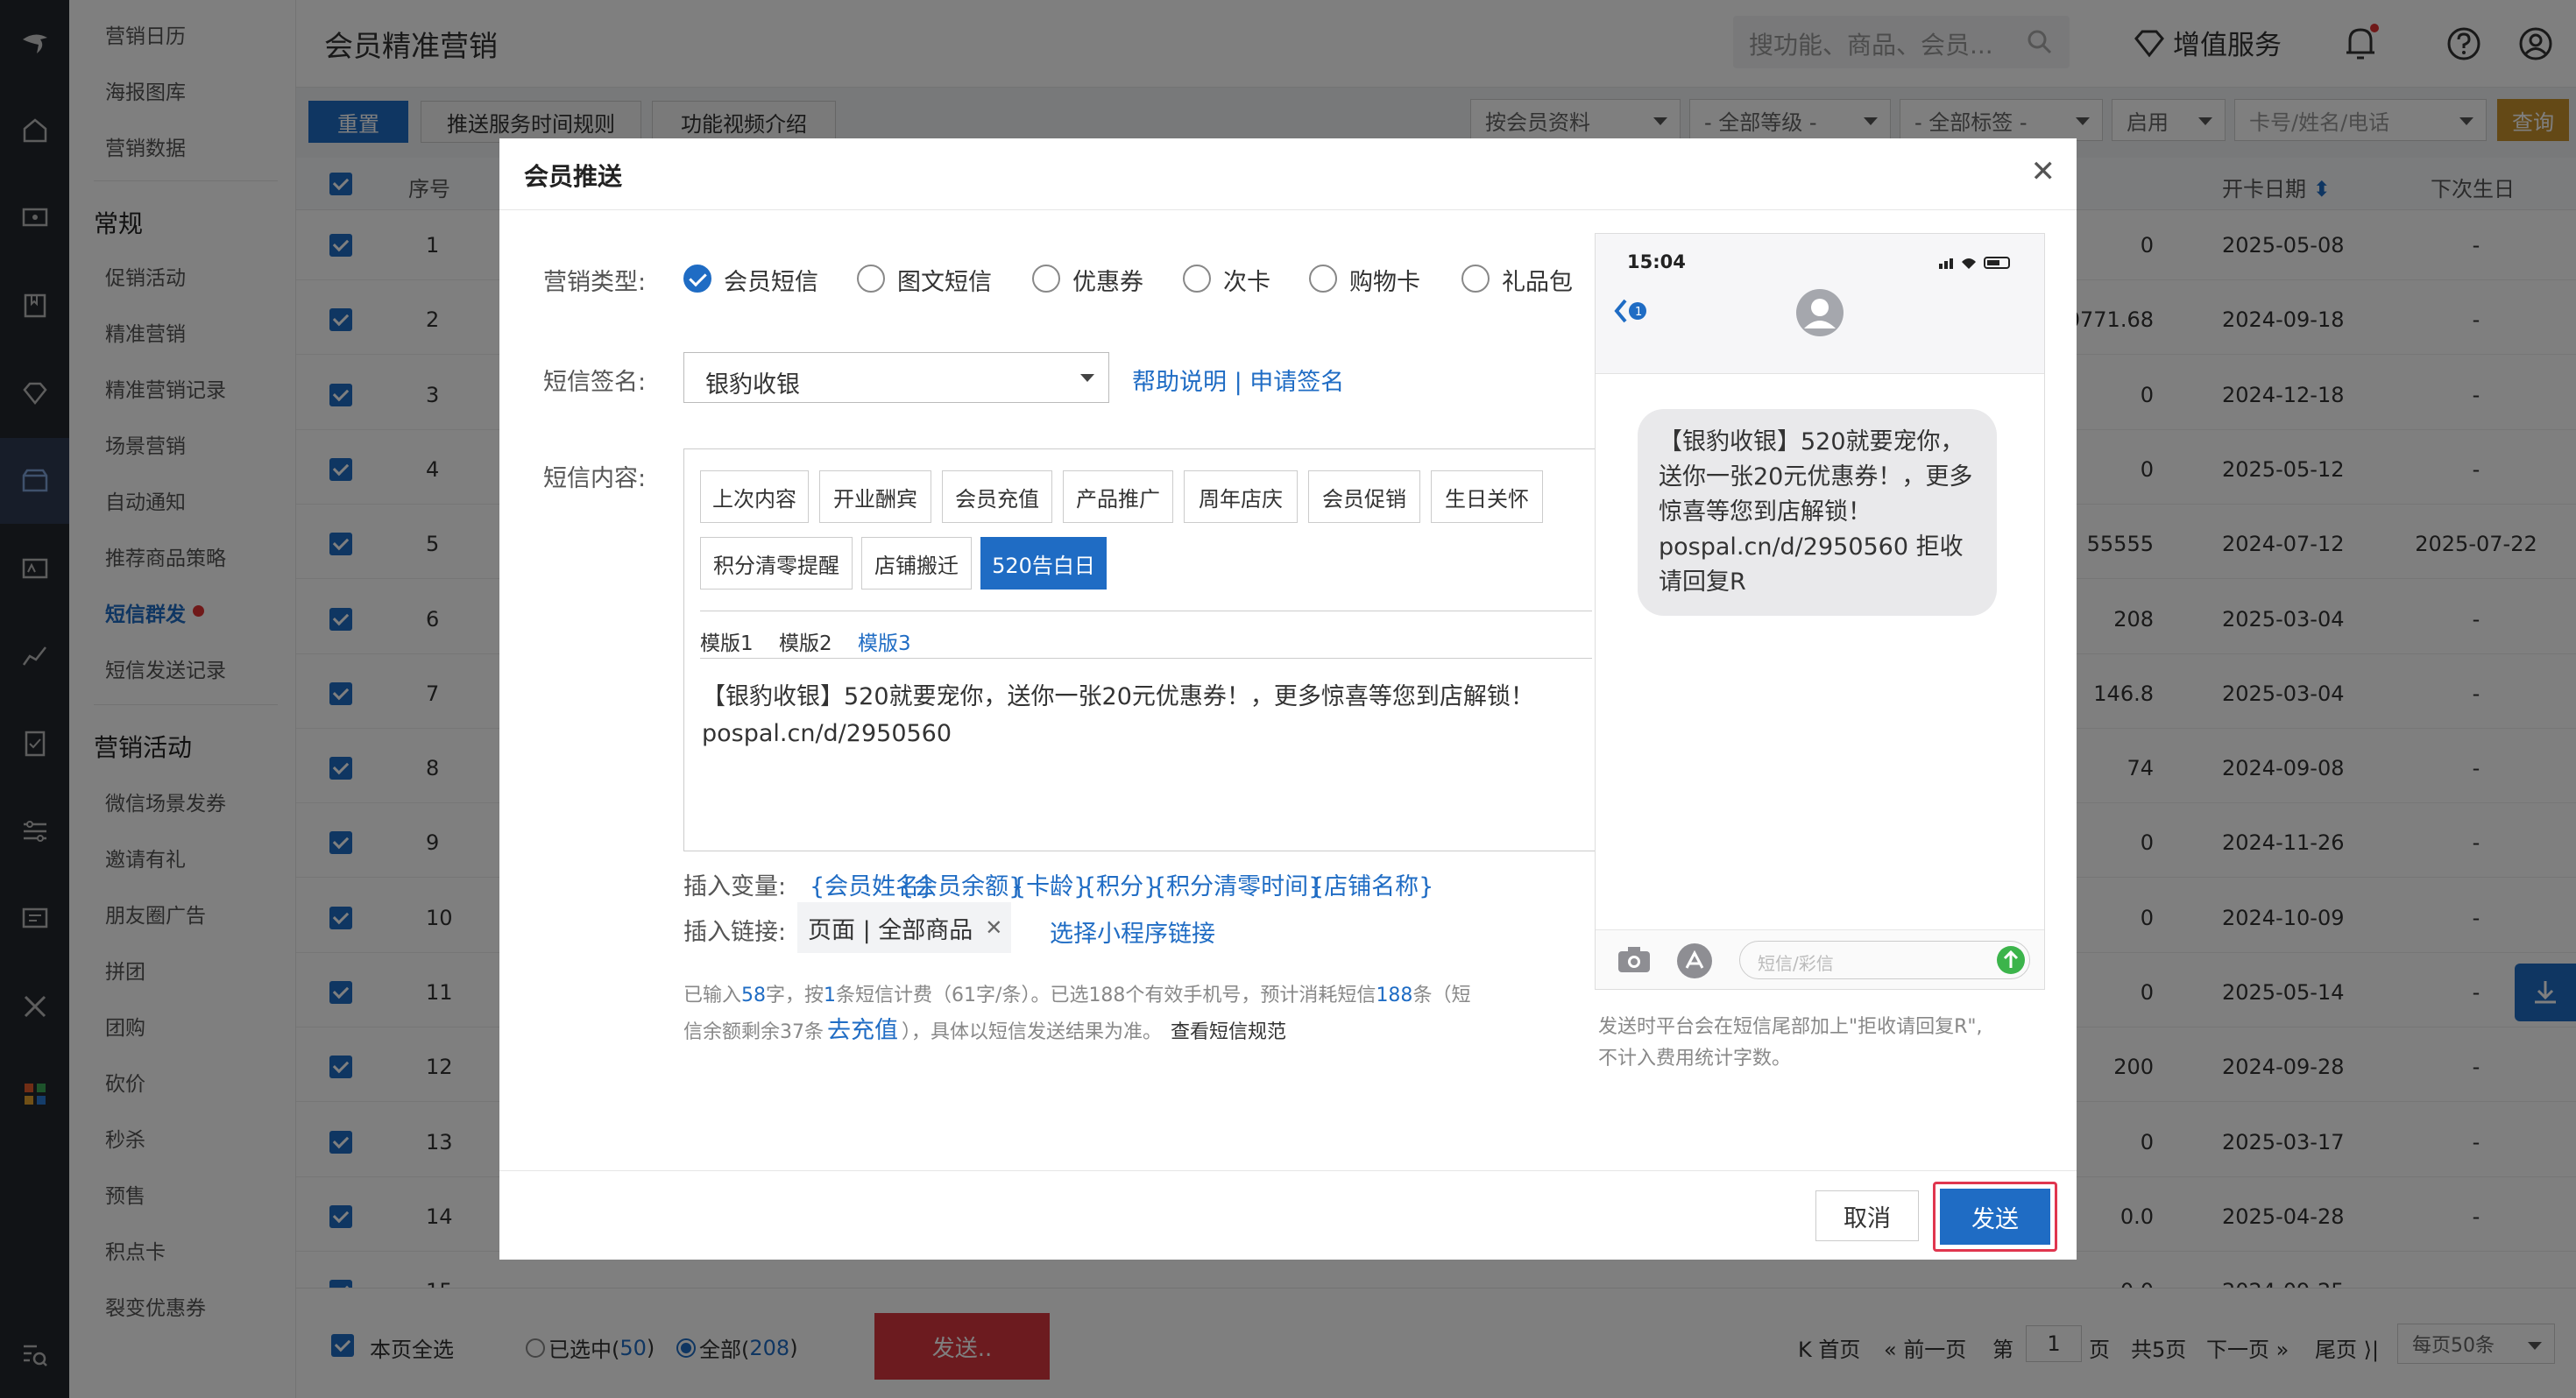  I want to click on type-radio-label: 图文短信, so click(944, 280).